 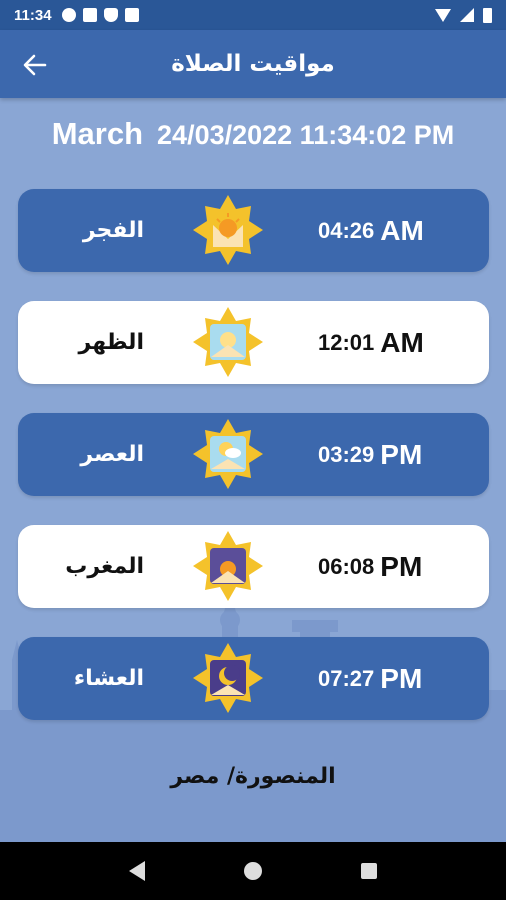 I want to click on sun-icon, so click(x=228, y=342).